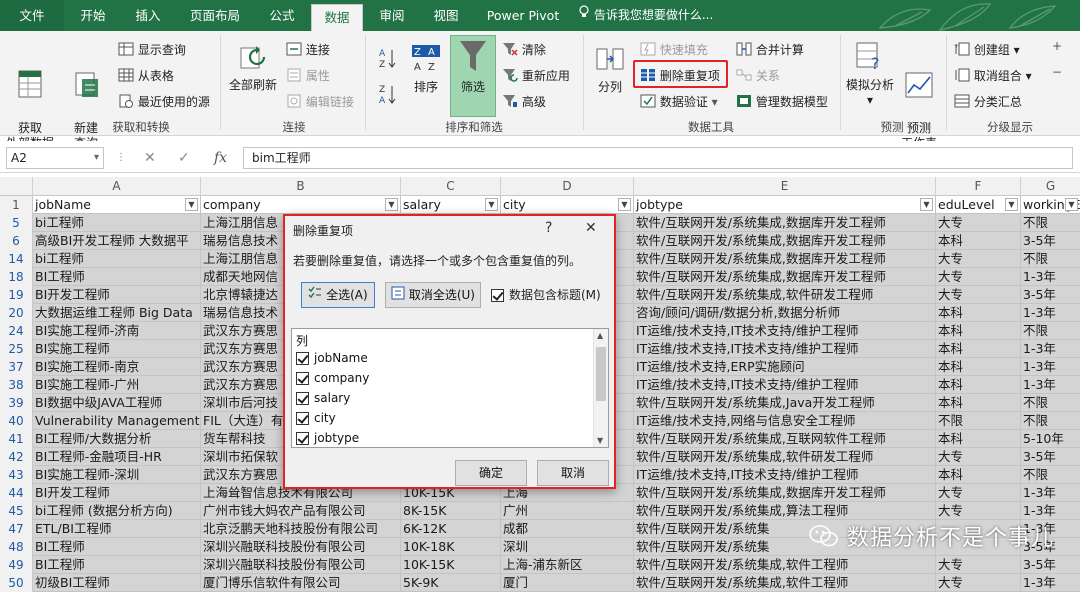  What do you see at coordinates (184, 158) in the screenshot?
I see `enter-icon: ✓` at bounding box center [184, 158].